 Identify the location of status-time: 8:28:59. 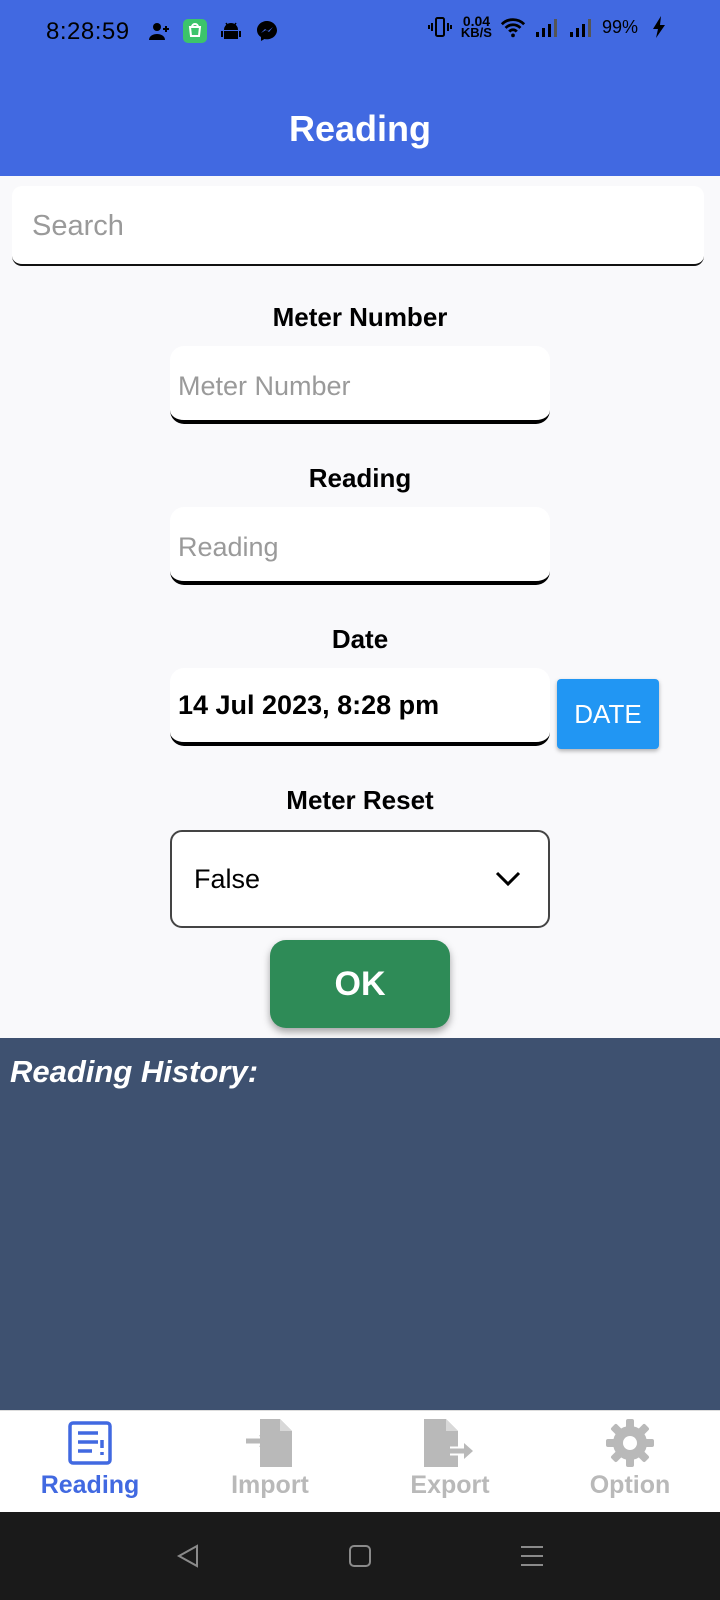
(88, 31).